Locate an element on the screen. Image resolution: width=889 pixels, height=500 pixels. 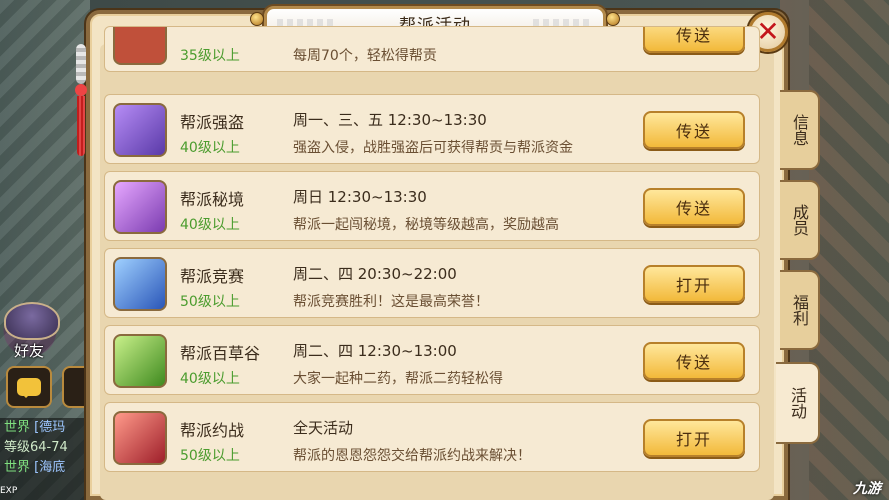
tab-label: 信息 is located at coordinates (799, 130).